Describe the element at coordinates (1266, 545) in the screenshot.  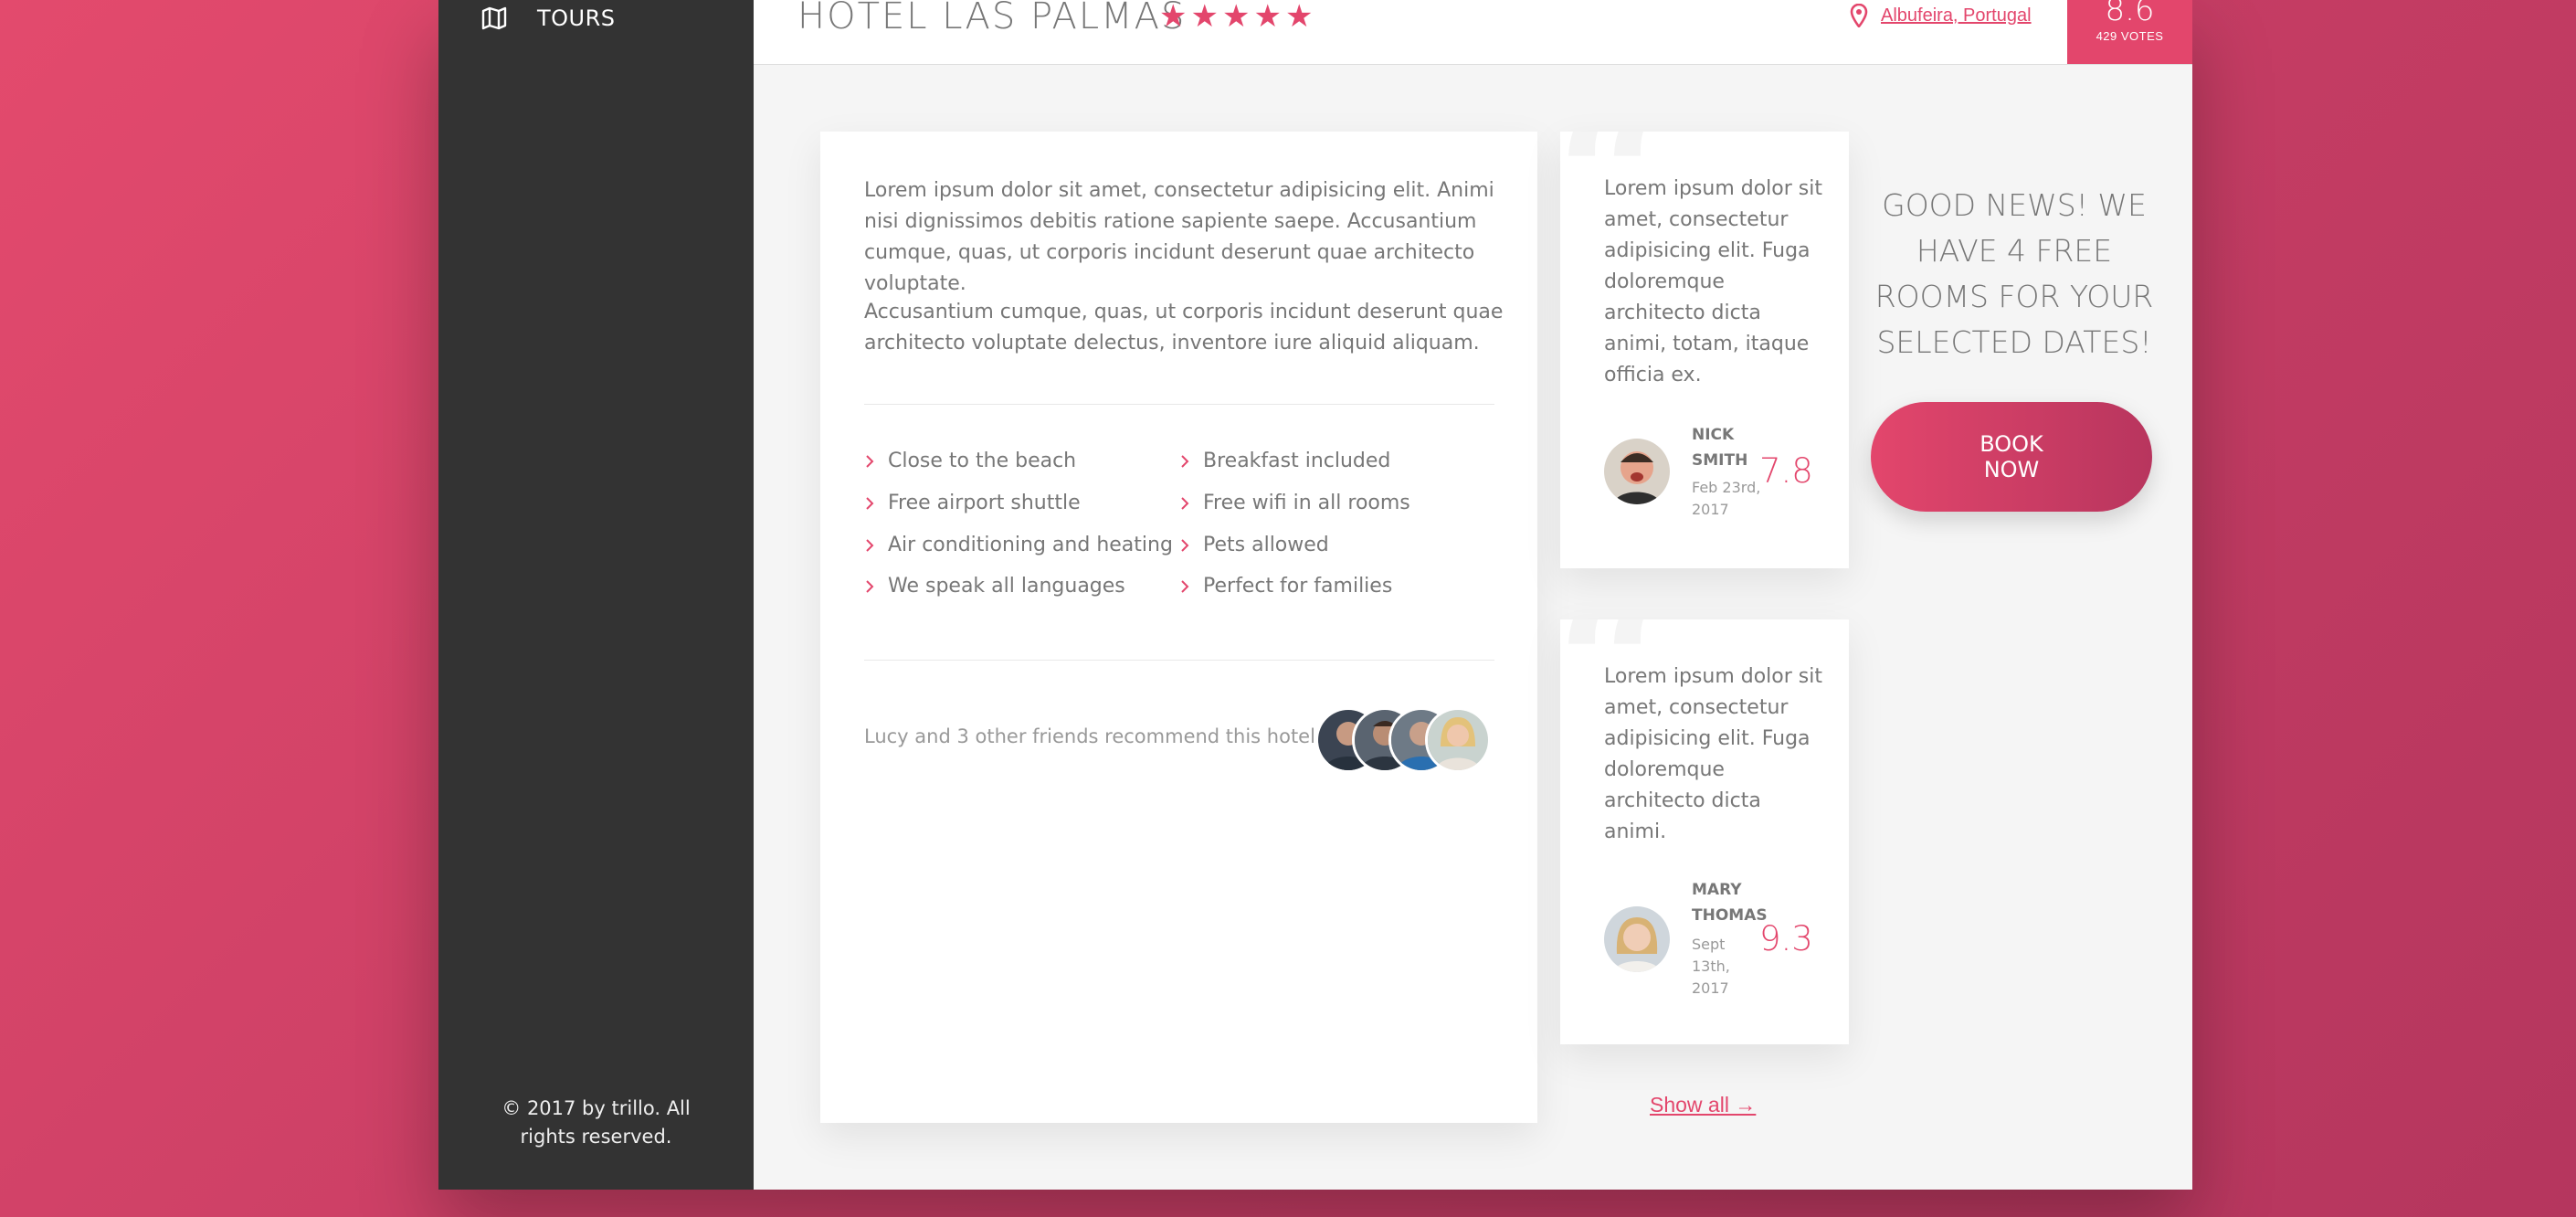
I see `feature-label: Pets allowed` at that location.